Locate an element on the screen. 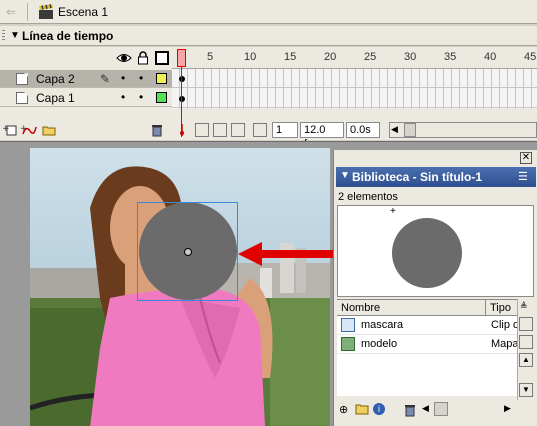  layer-panel: Capa 2 ✎ • • Capa 1 • • + + is located at coordinates (86, 93).